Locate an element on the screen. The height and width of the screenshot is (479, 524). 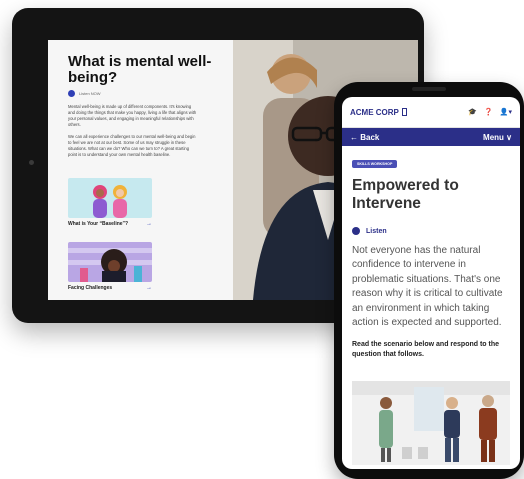
menu-button: Menu ∨ is located at coordinates (497, 137).